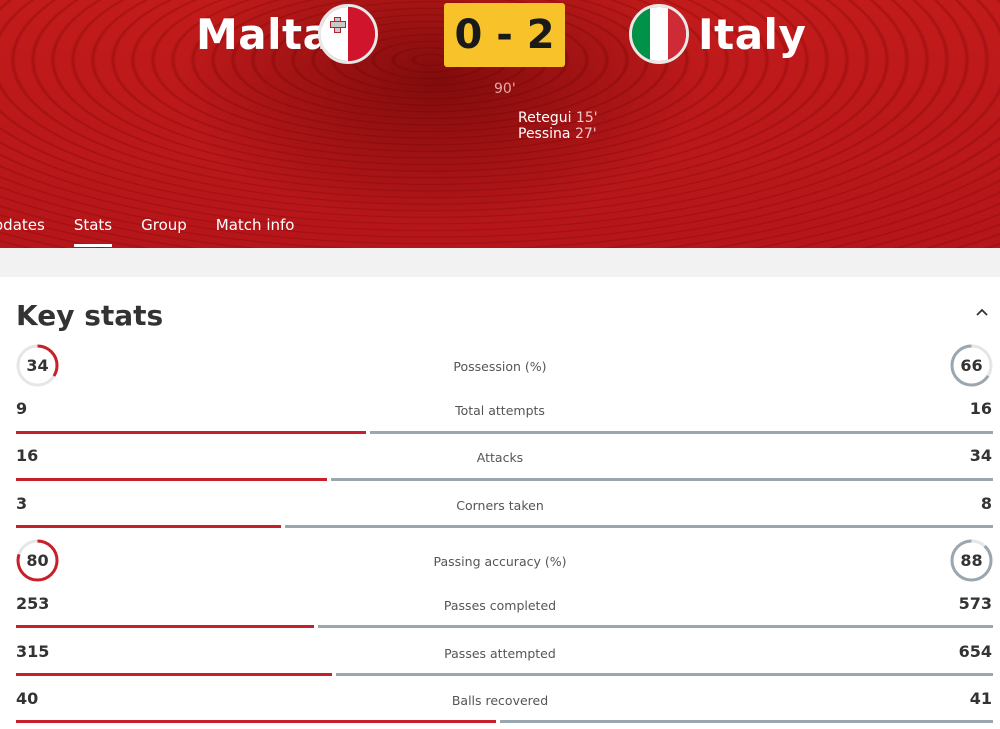 The height and width of the screenshot is (729, 1000). Describe the element at coordinates (22, 503) in the screenshot. I see `home-corners: 3` at that location.